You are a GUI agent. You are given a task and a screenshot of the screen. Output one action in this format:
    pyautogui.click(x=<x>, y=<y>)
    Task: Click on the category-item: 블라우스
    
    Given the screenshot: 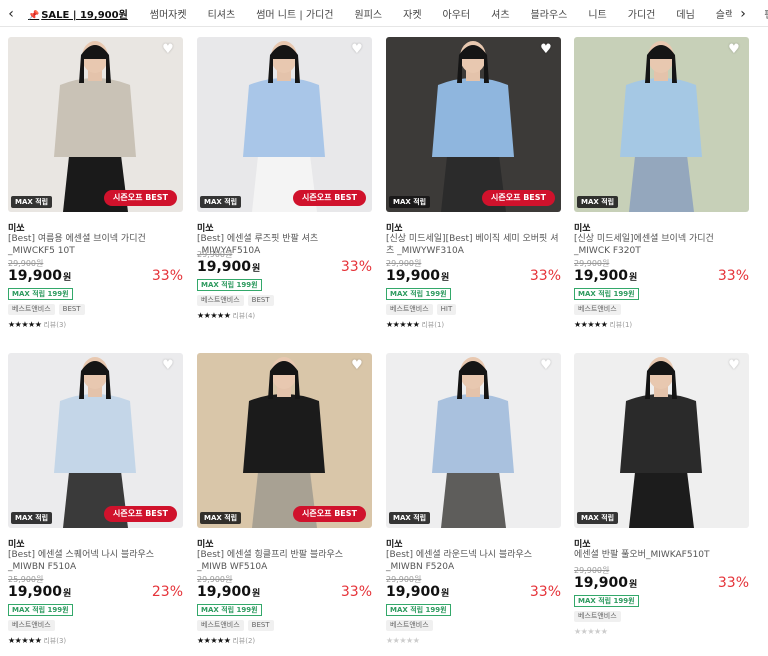 What is the action you would take?
    pyautogui.click(x=549, y=13)
    